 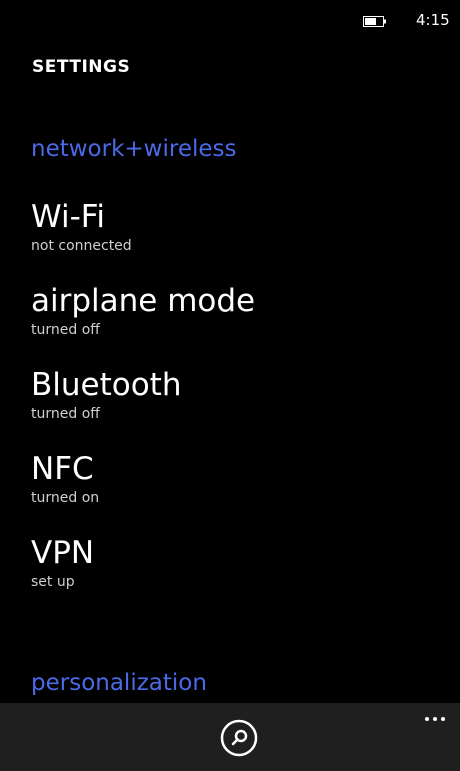 What do you see at coordinates (143, 301) in the screenshot?
I see `setting-title: airplane mode` at bounding box center [143, 301].